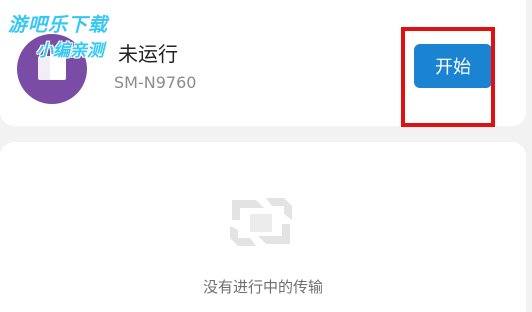 The image size is (532, 312). What do you see at coordinates (155, 82) in the screenshot?
I see `device-name: SM-N9760` at bounding box center [155, 82].